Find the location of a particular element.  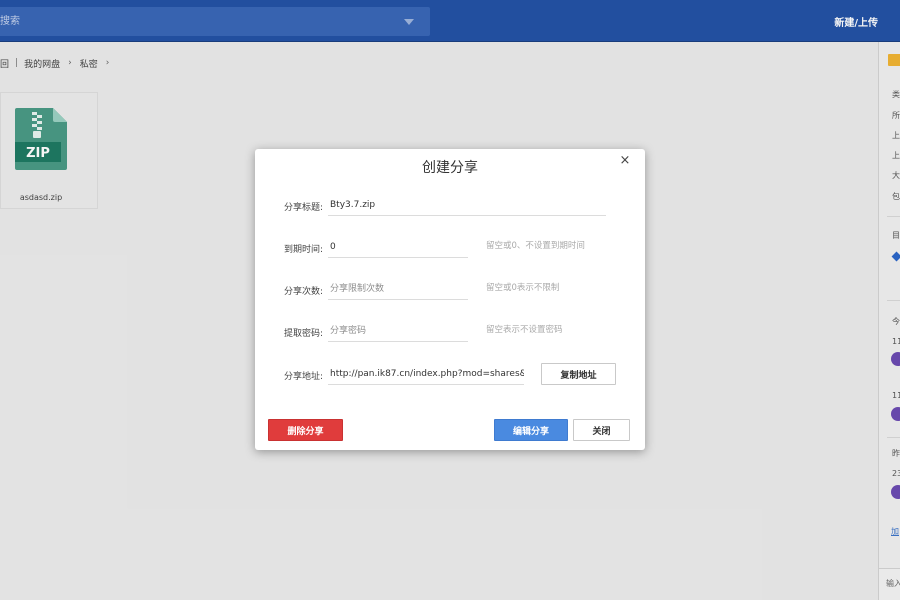

copy-url-button: 复制地址 is located at coordinates (578, 374).